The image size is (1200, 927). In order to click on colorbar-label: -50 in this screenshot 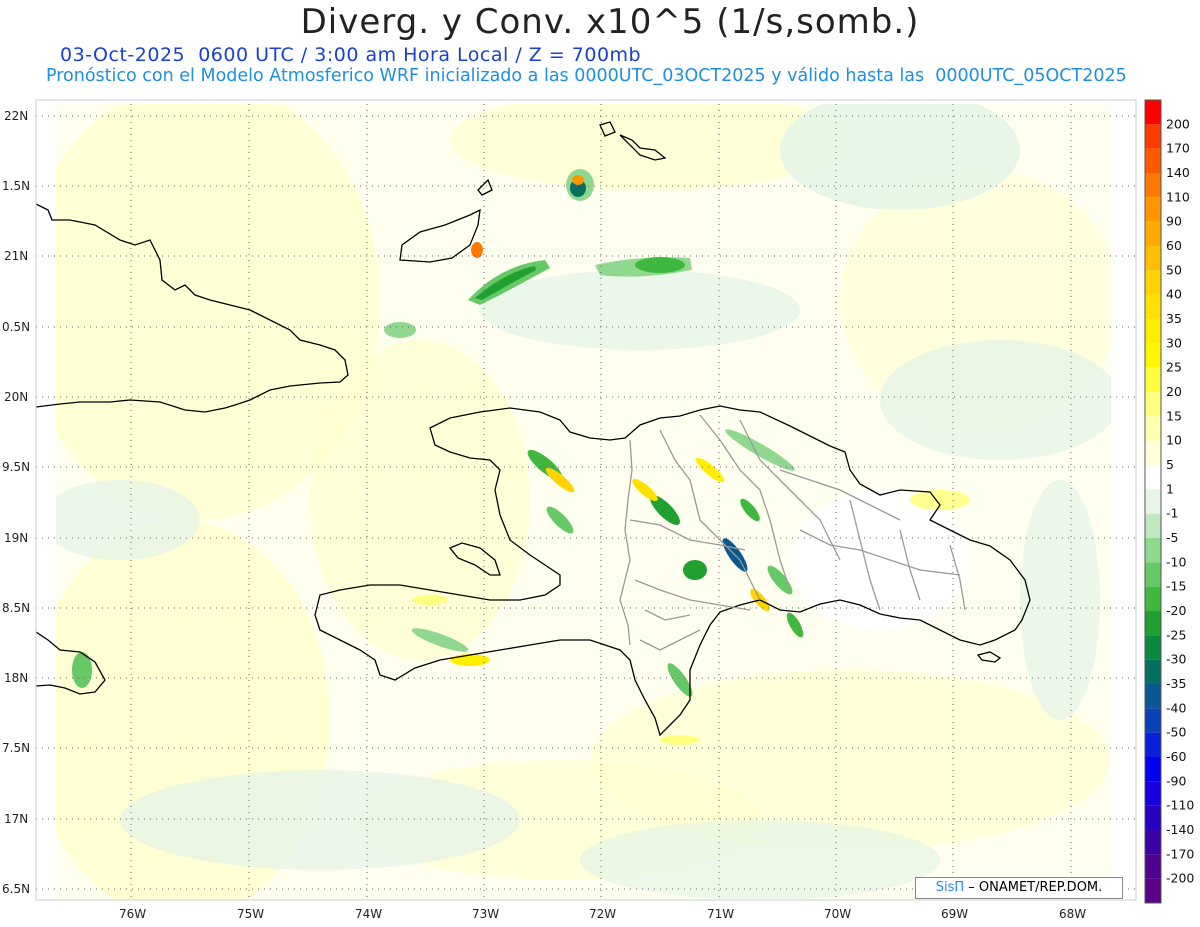, I will do `click(1176, 732)`.